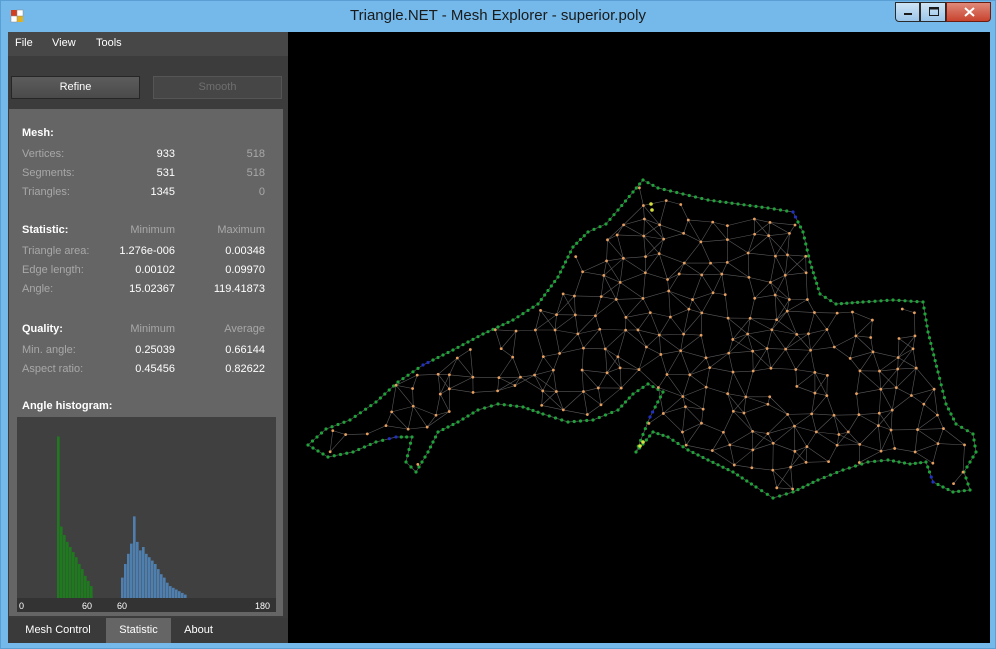  I want to click on statistic-min-header: Minimum, so click(152, 230).